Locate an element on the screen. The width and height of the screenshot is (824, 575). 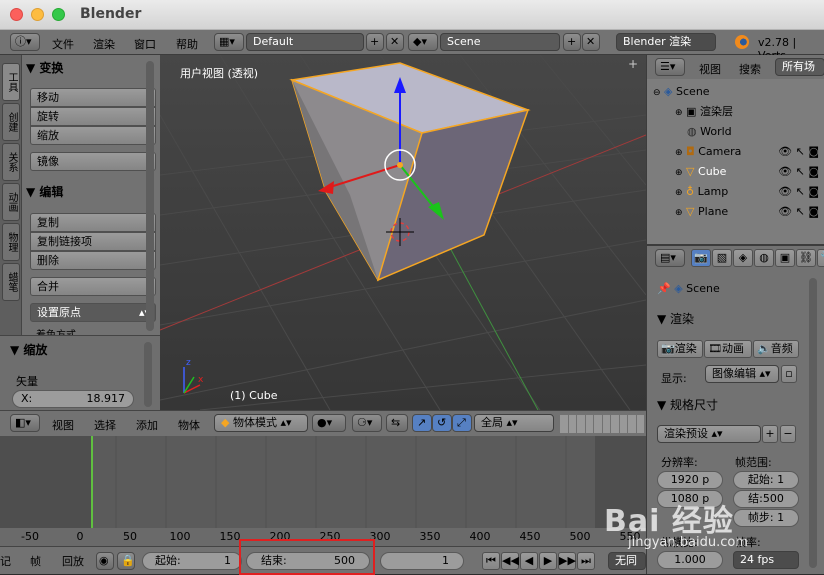
play-reverse-button: ◀ is located at coordinates (529, 561).